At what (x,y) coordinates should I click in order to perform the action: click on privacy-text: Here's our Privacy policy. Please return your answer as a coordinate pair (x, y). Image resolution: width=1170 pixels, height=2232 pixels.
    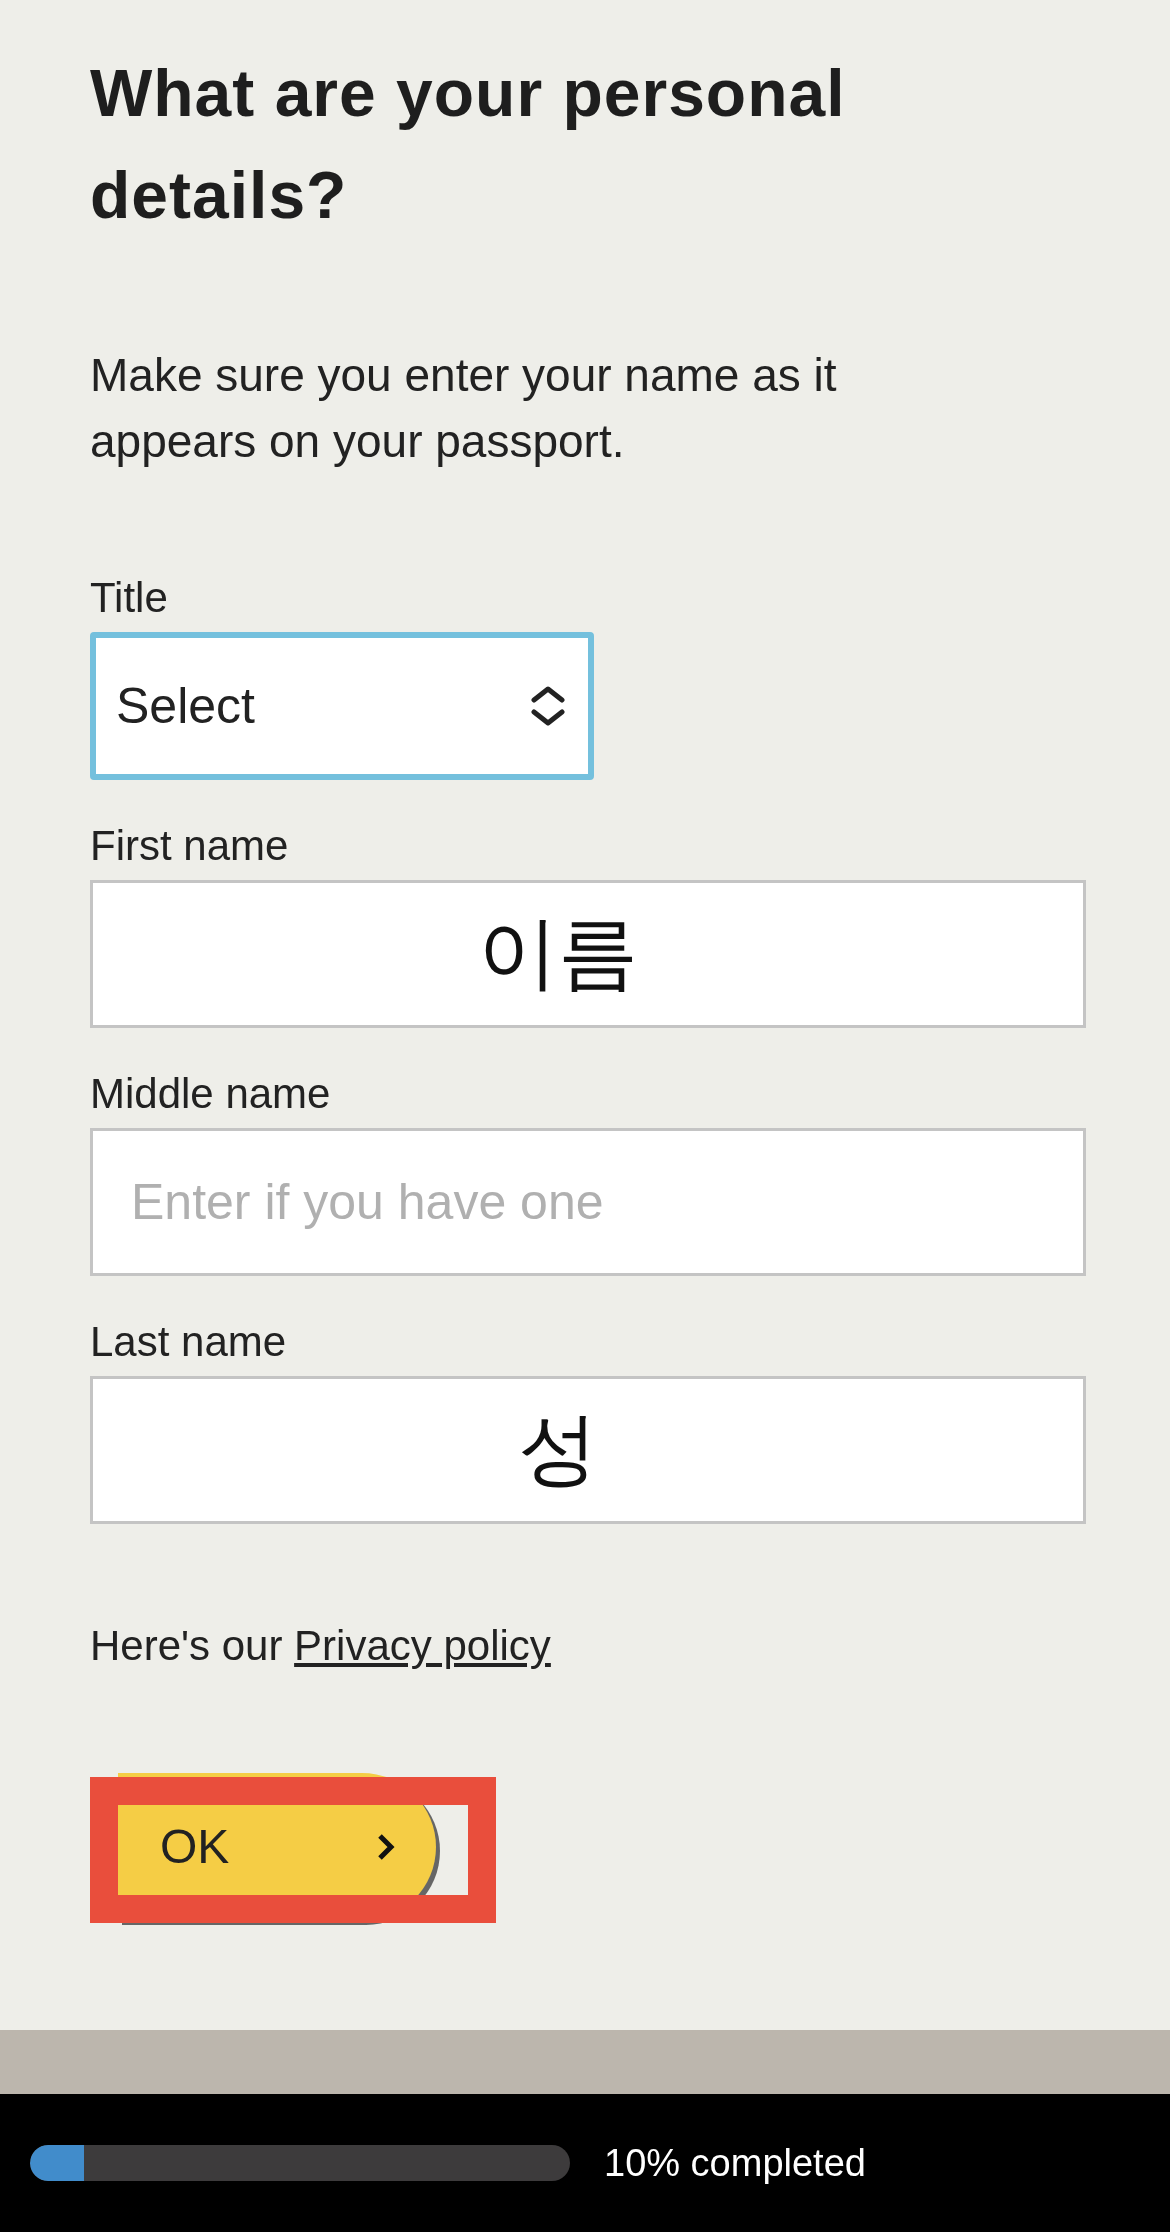
    Looking at the image, I should click on (321, 1646).